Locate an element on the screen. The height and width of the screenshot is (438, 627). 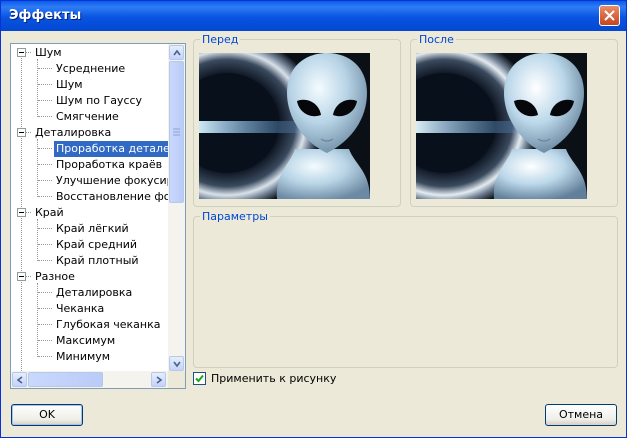
tree-item: Минимум is located at coordinates (90, 357).